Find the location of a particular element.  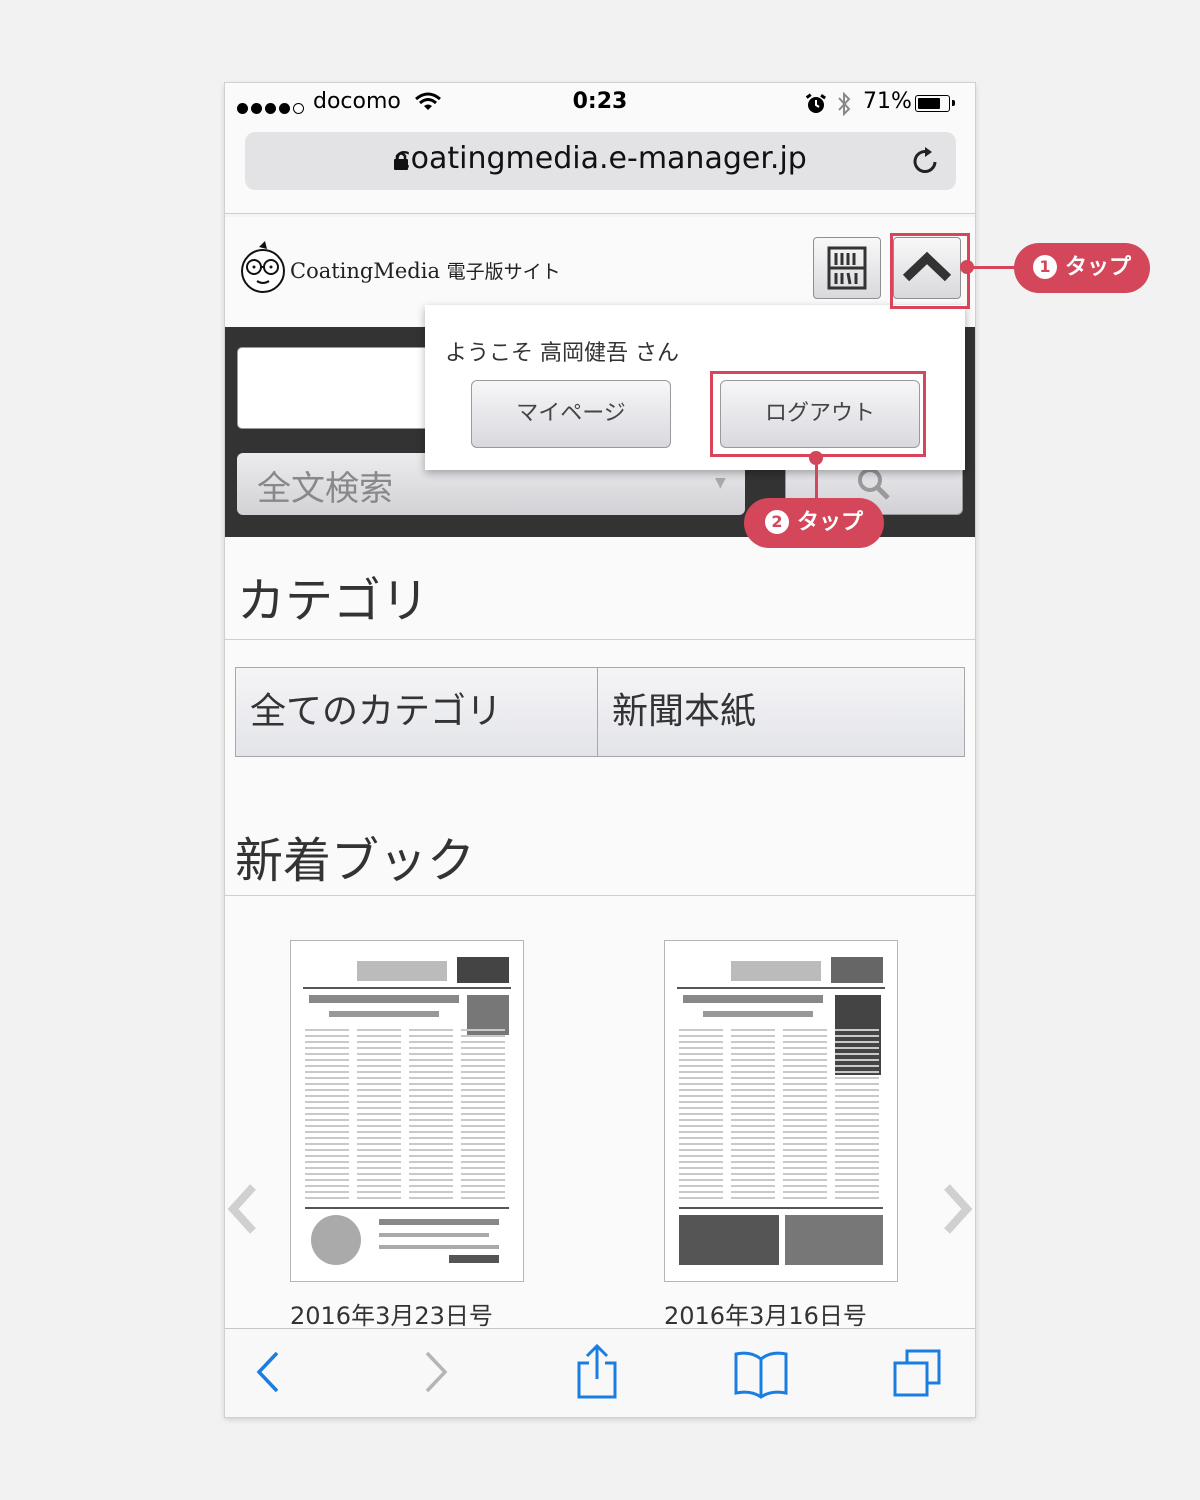

chevron-right-icon is located at coordinates (958, 1209).